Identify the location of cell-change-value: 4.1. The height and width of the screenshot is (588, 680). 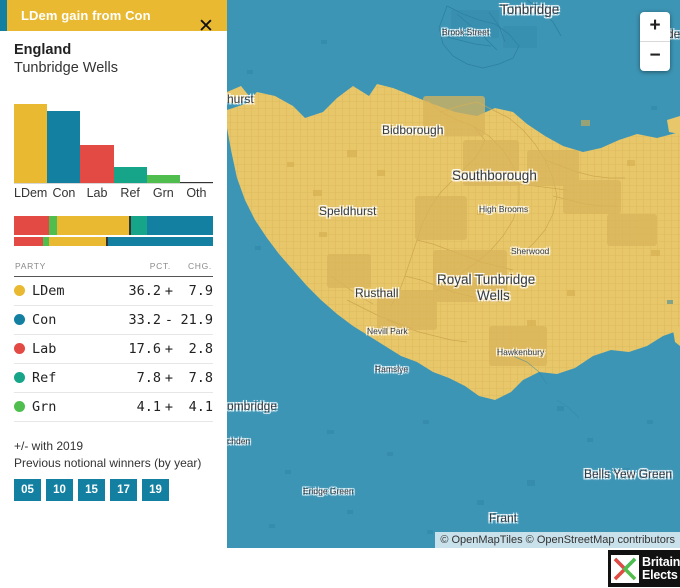
(193, 407).